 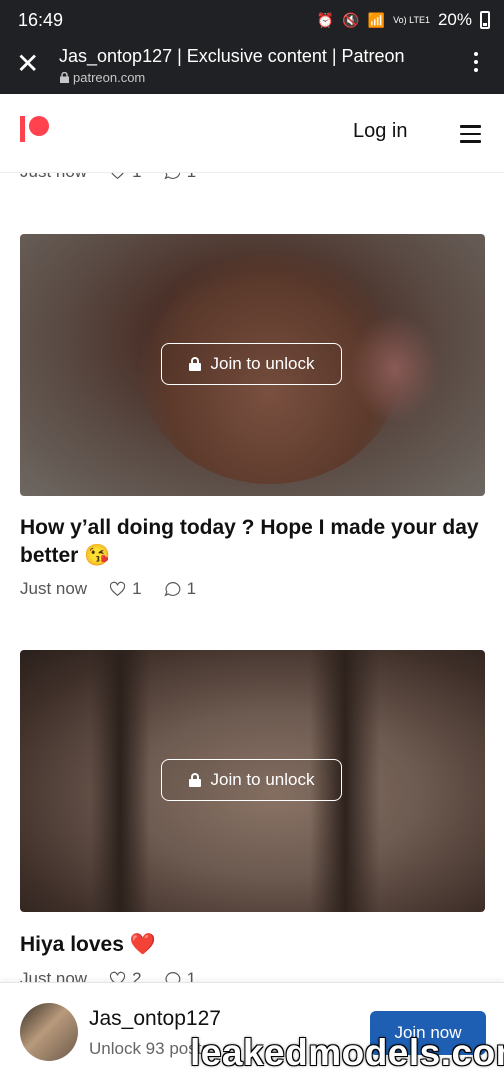 I want to click on wifi-icon: 📶, so click(x=376, y=19).